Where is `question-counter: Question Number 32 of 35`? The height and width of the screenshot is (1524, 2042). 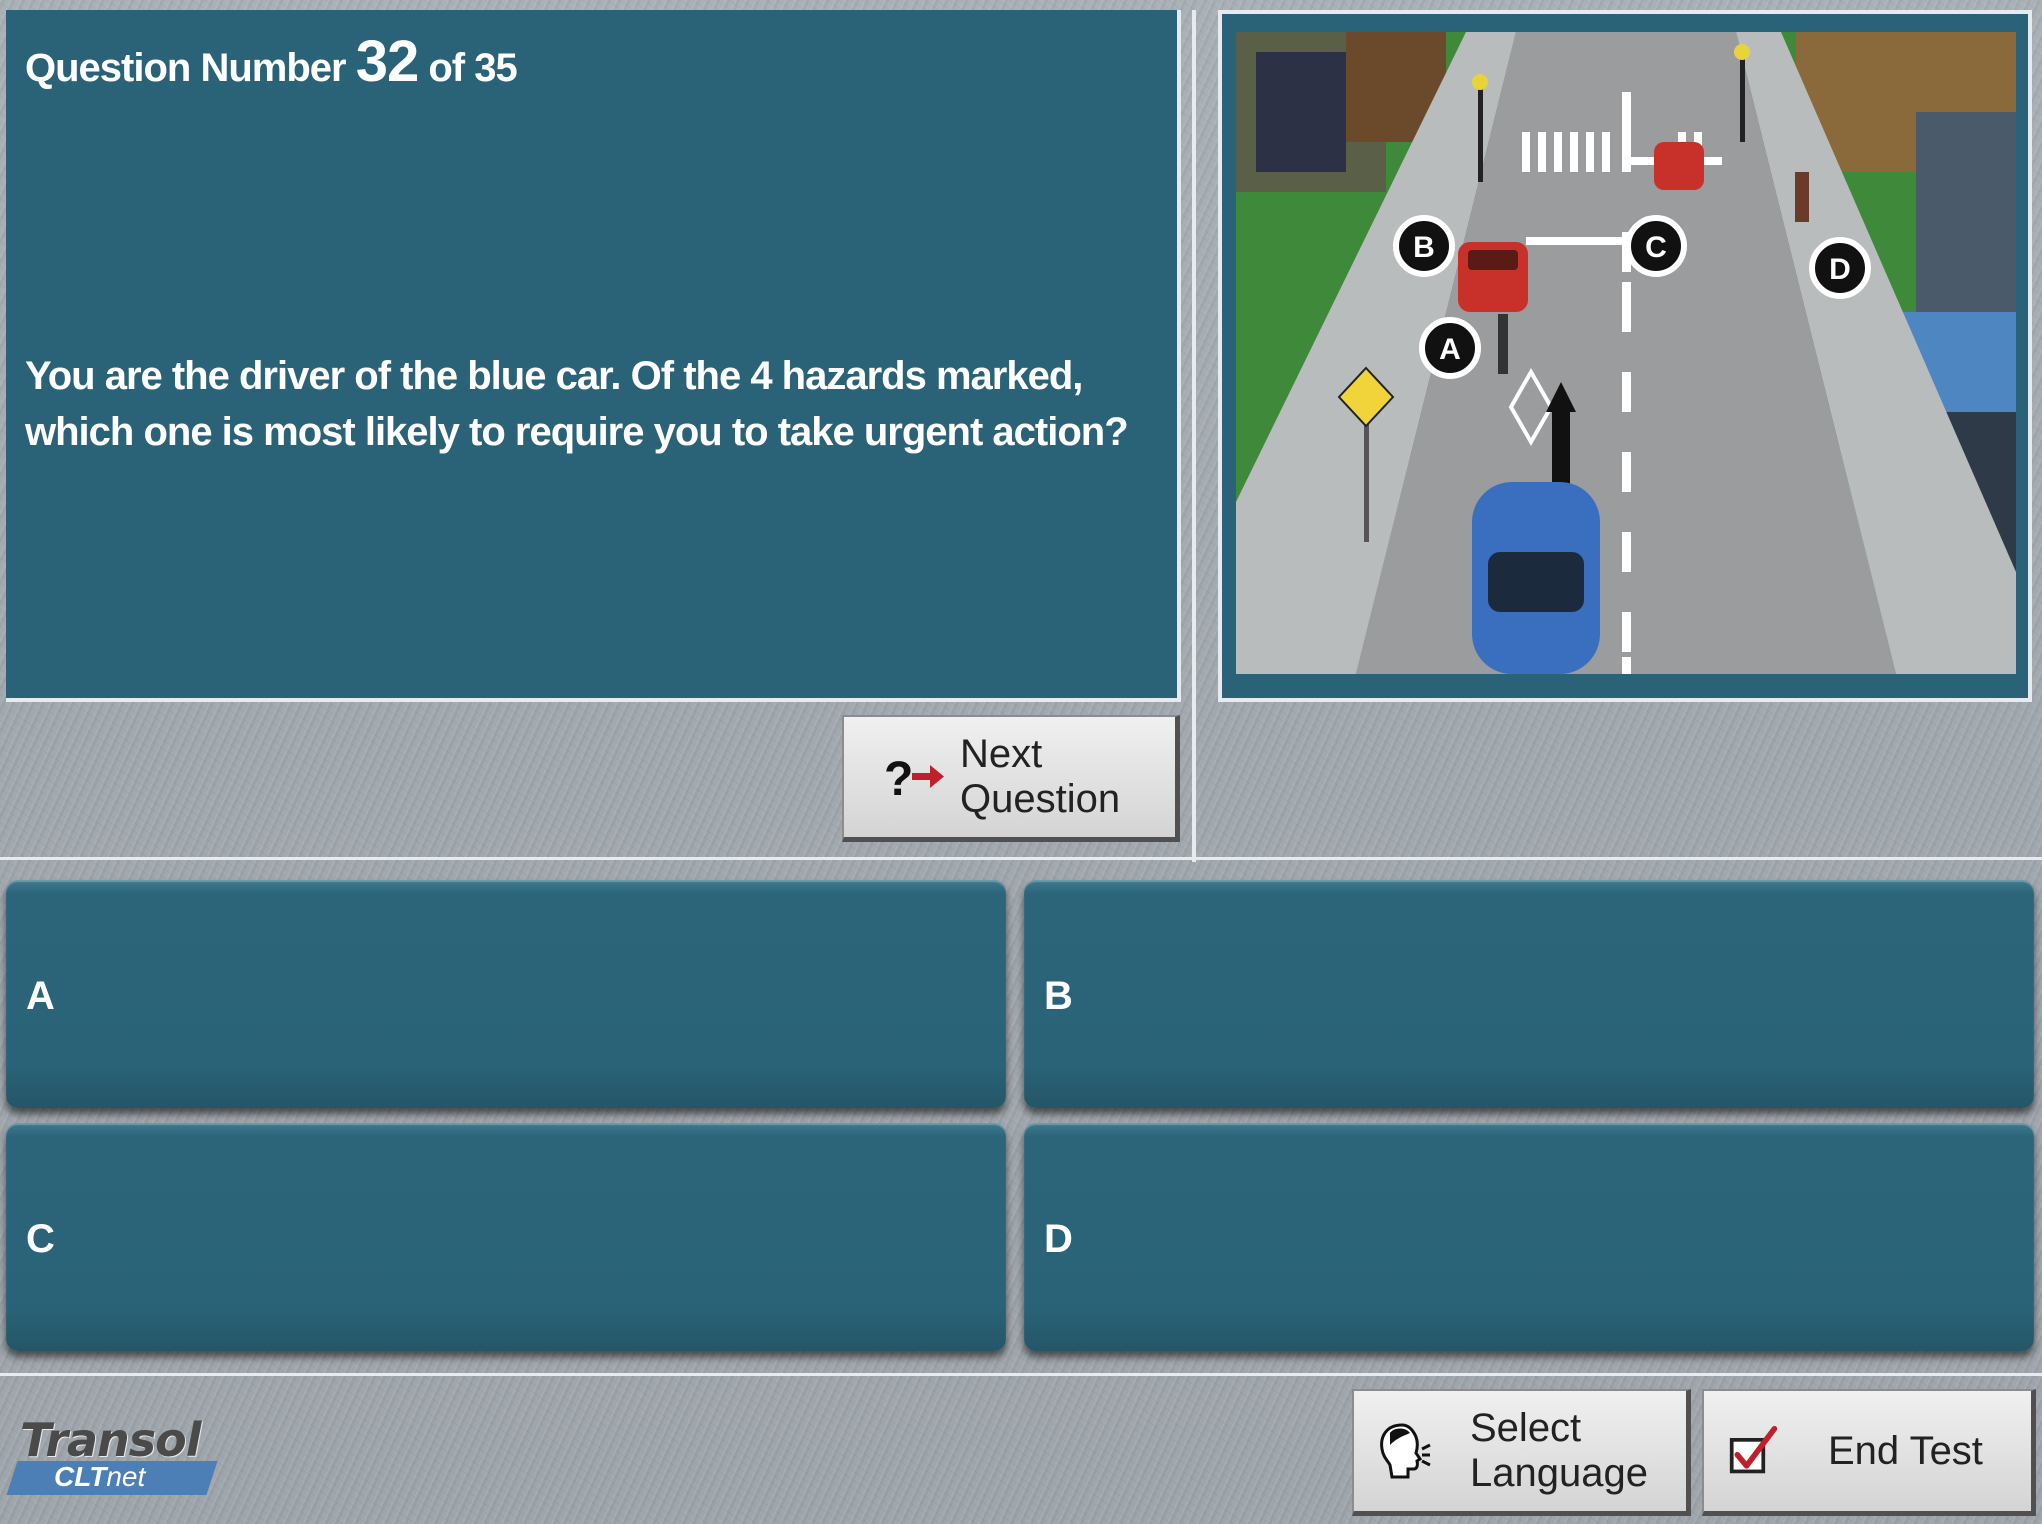
question-counter: Question Number 32 of 35 is located at coordinates (271, 61).